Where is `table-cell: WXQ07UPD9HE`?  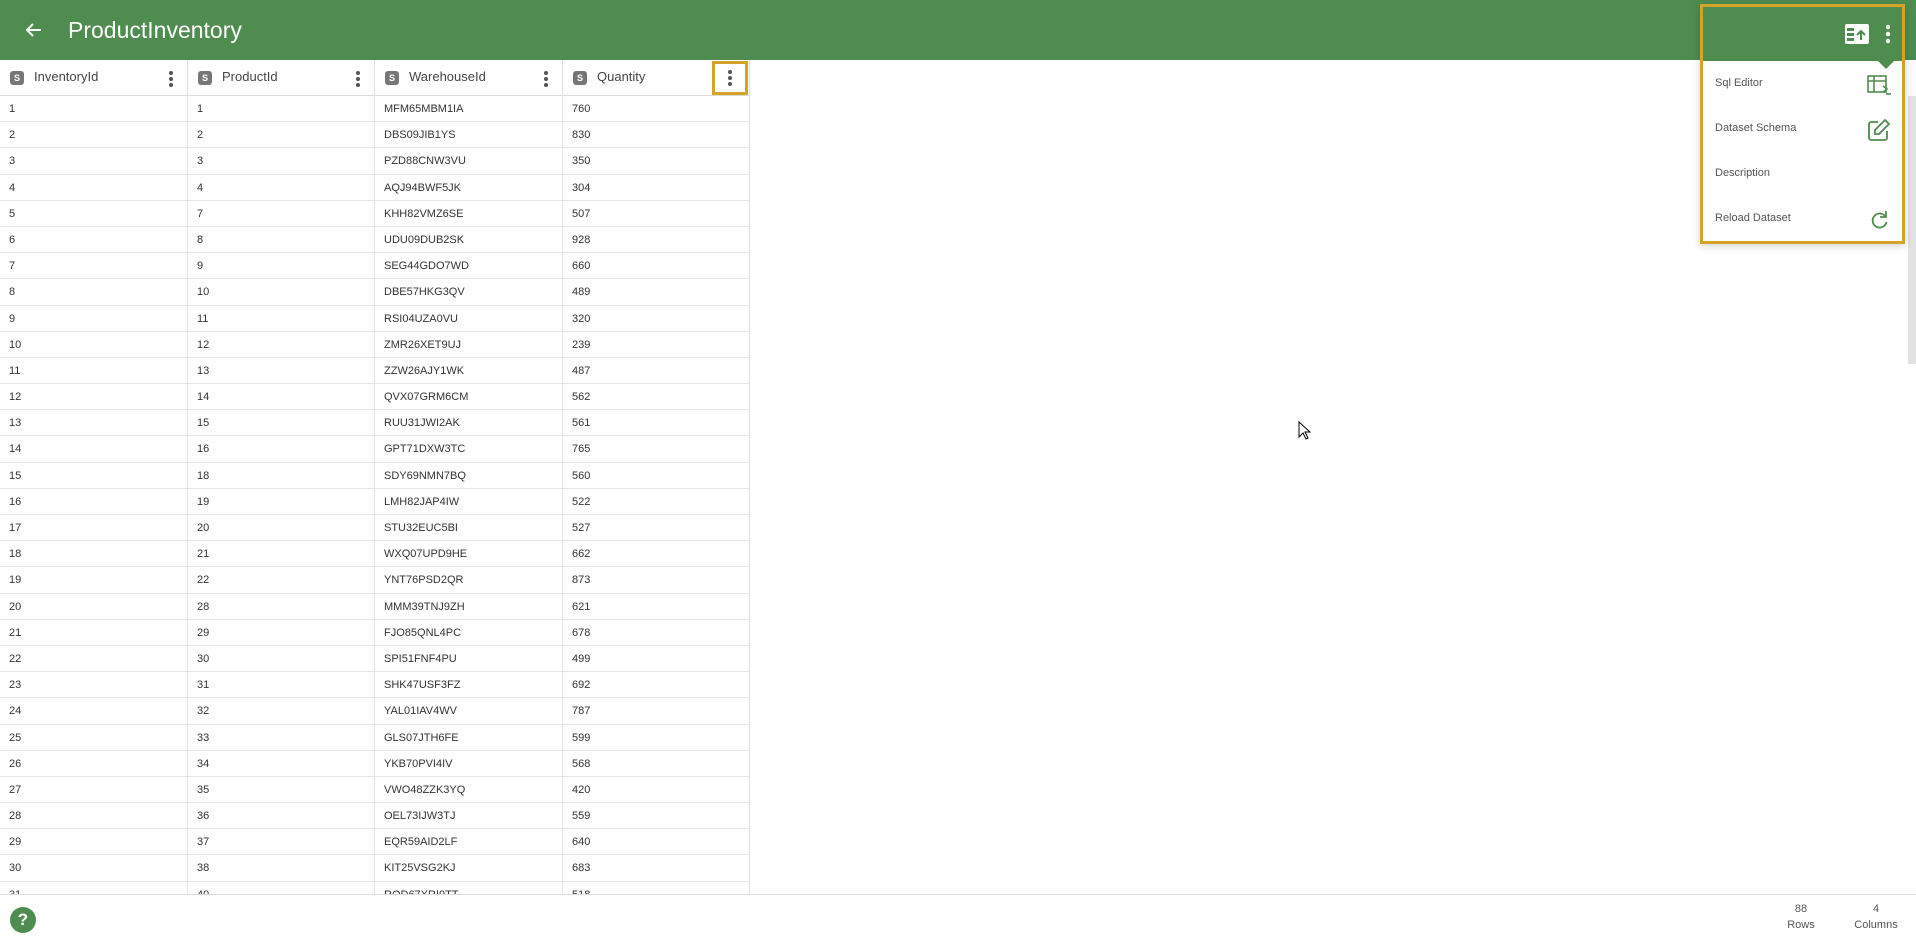
table-cell: WXQ07UPD9HE is located at coordinates (469, 554).